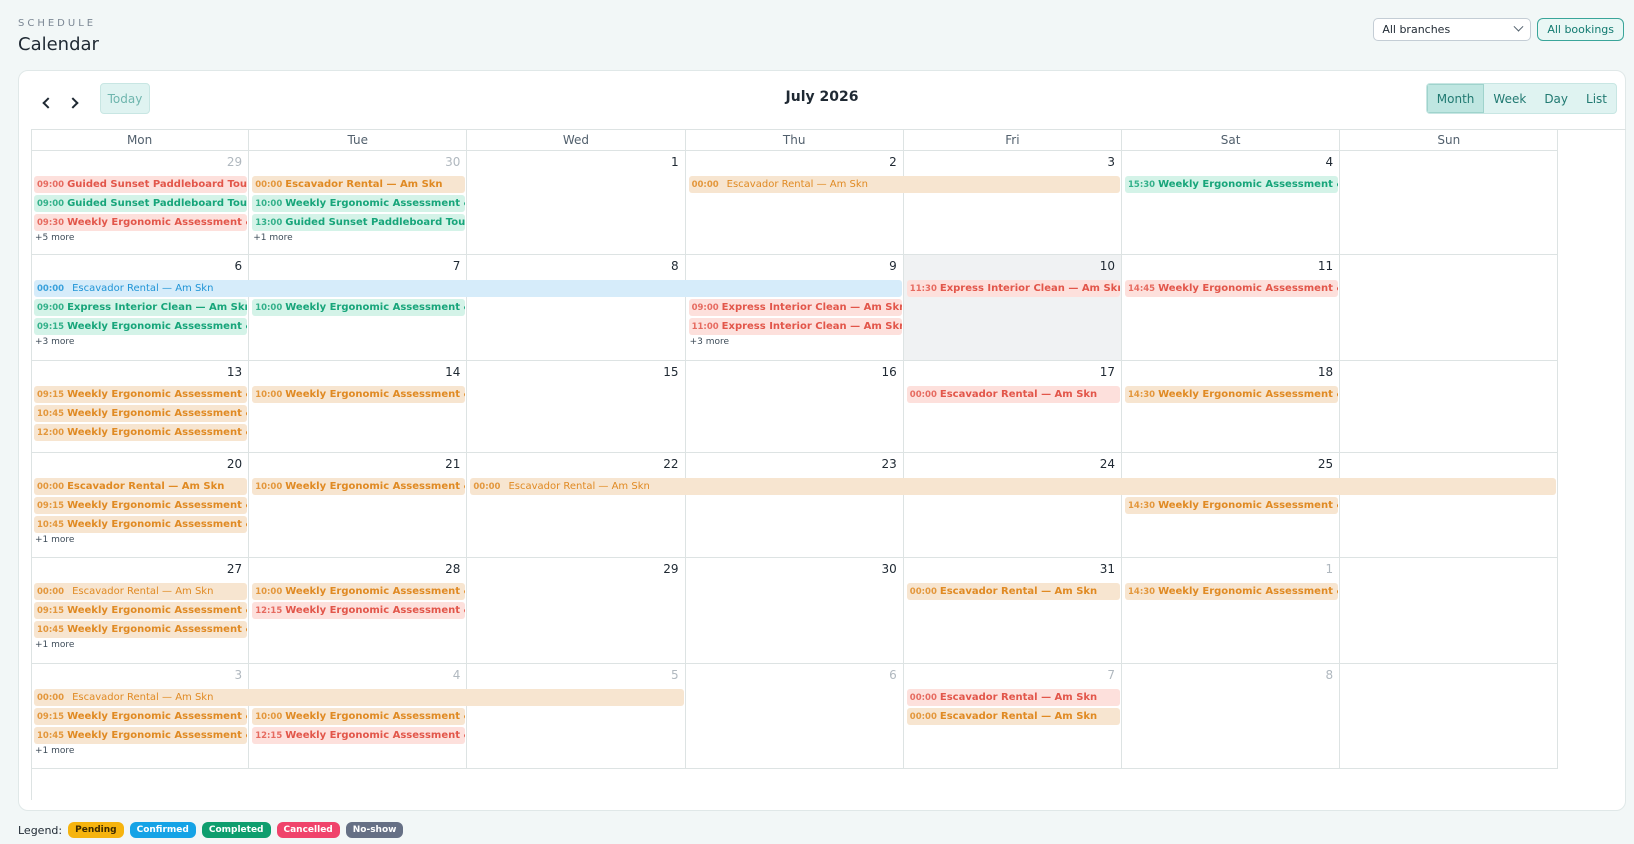  I want to click on day-cell: 22, so click(576, 505).